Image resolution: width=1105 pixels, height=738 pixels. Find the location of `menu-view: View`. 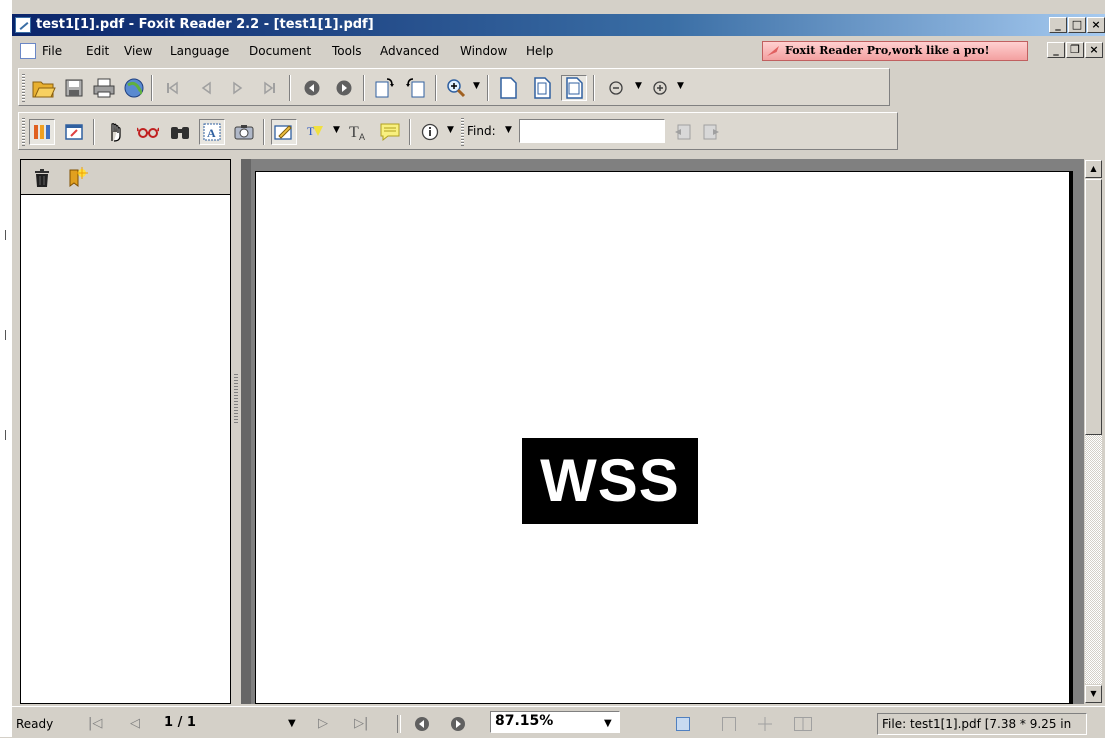

menu-view: View is located at coordinates (138, 51).